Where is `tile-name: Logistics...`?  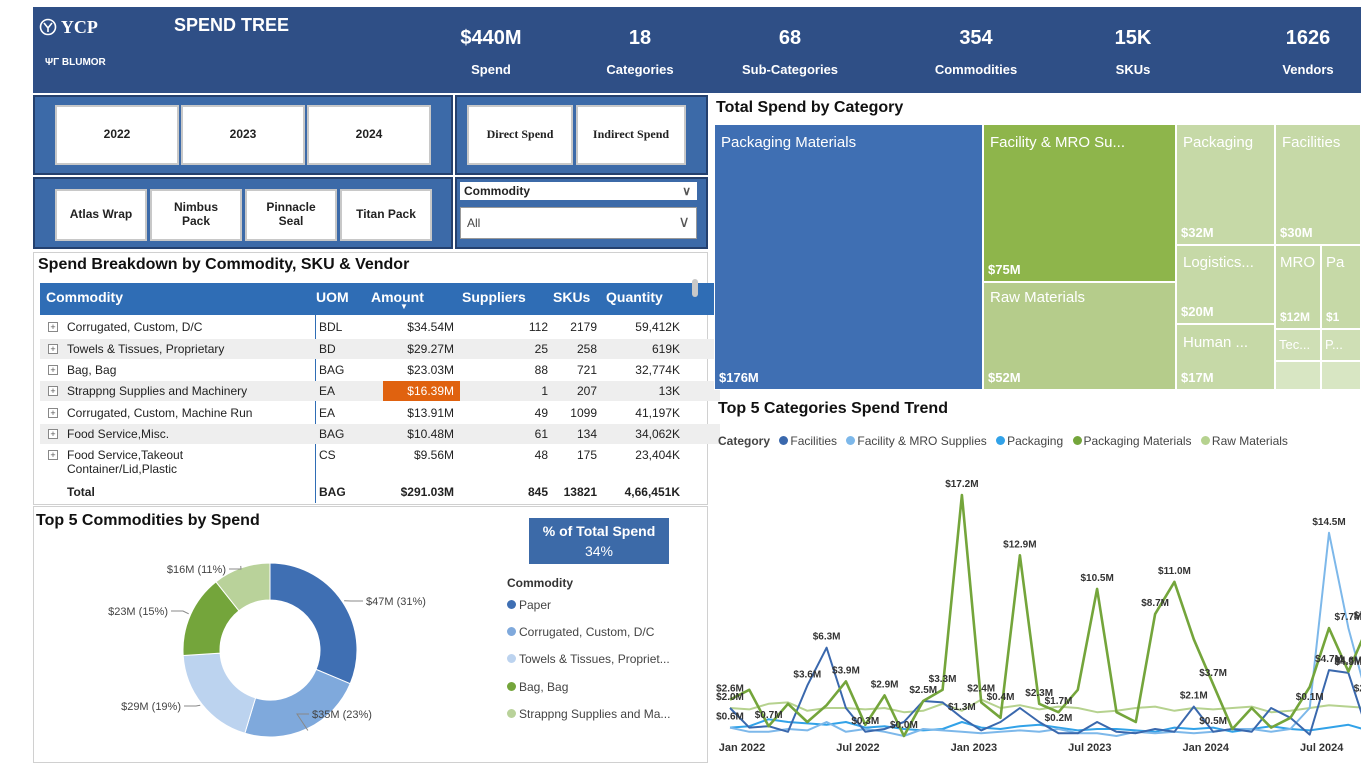 tile-name: Logistics... is located at coordinates (1218, 262).